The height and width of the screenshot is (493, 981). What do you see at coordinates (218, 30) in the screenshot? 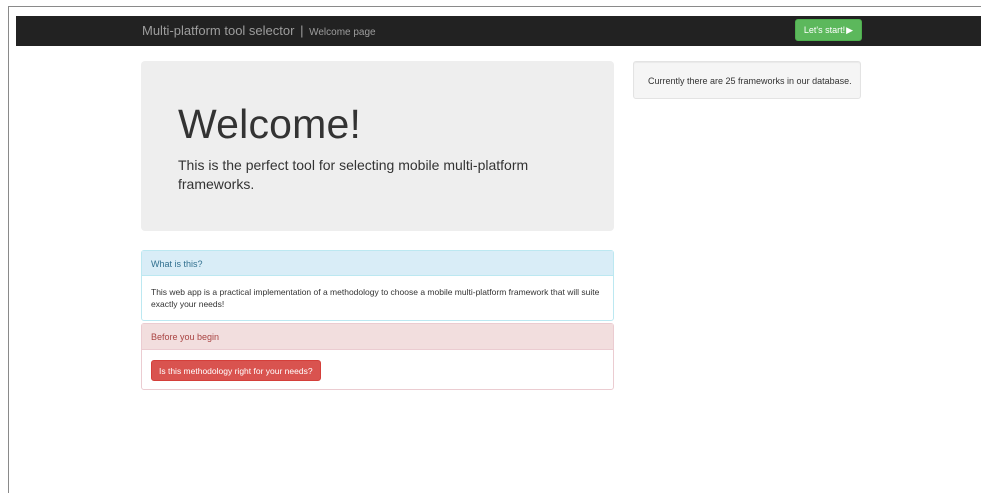
I see `brand-title: Multi-platform tool selector` at bounding box center [218, 30].